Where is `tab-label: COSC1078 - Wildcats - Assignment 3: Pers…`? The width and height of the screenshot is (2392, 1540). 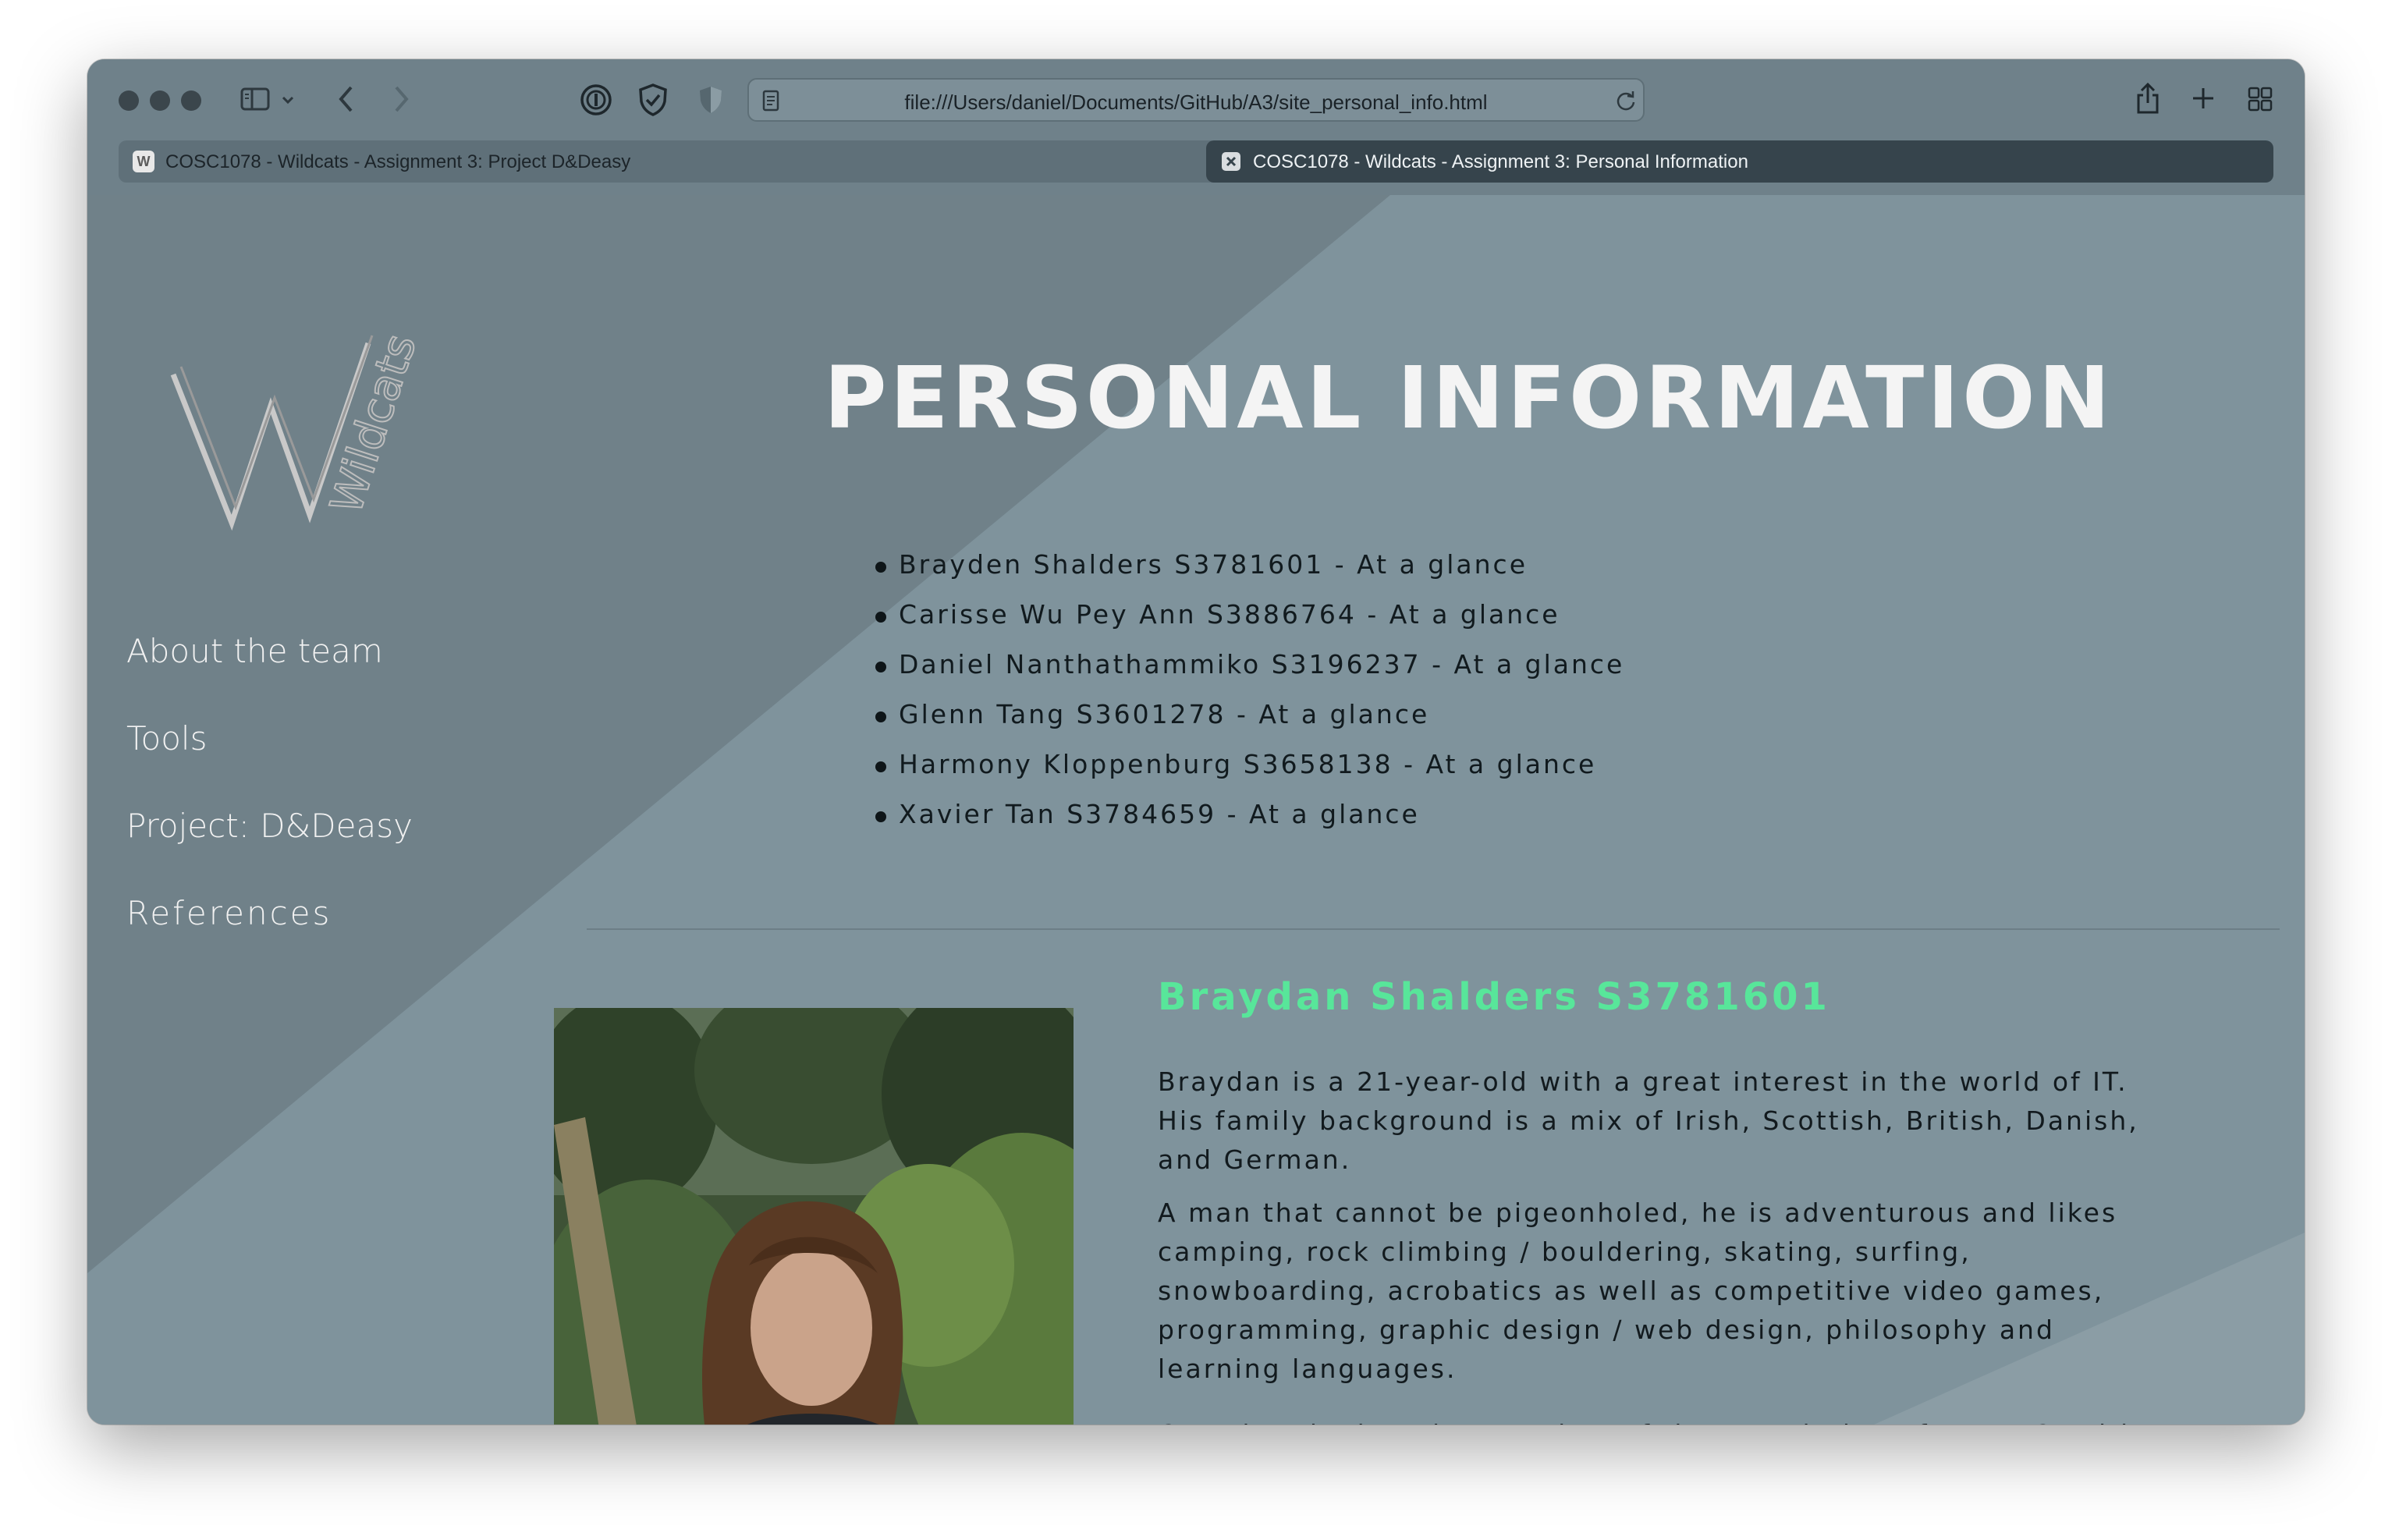 tab-label: COSC1078 - Wildcats - Assignment 3: Pers… is located at coordinates (1500, 161).